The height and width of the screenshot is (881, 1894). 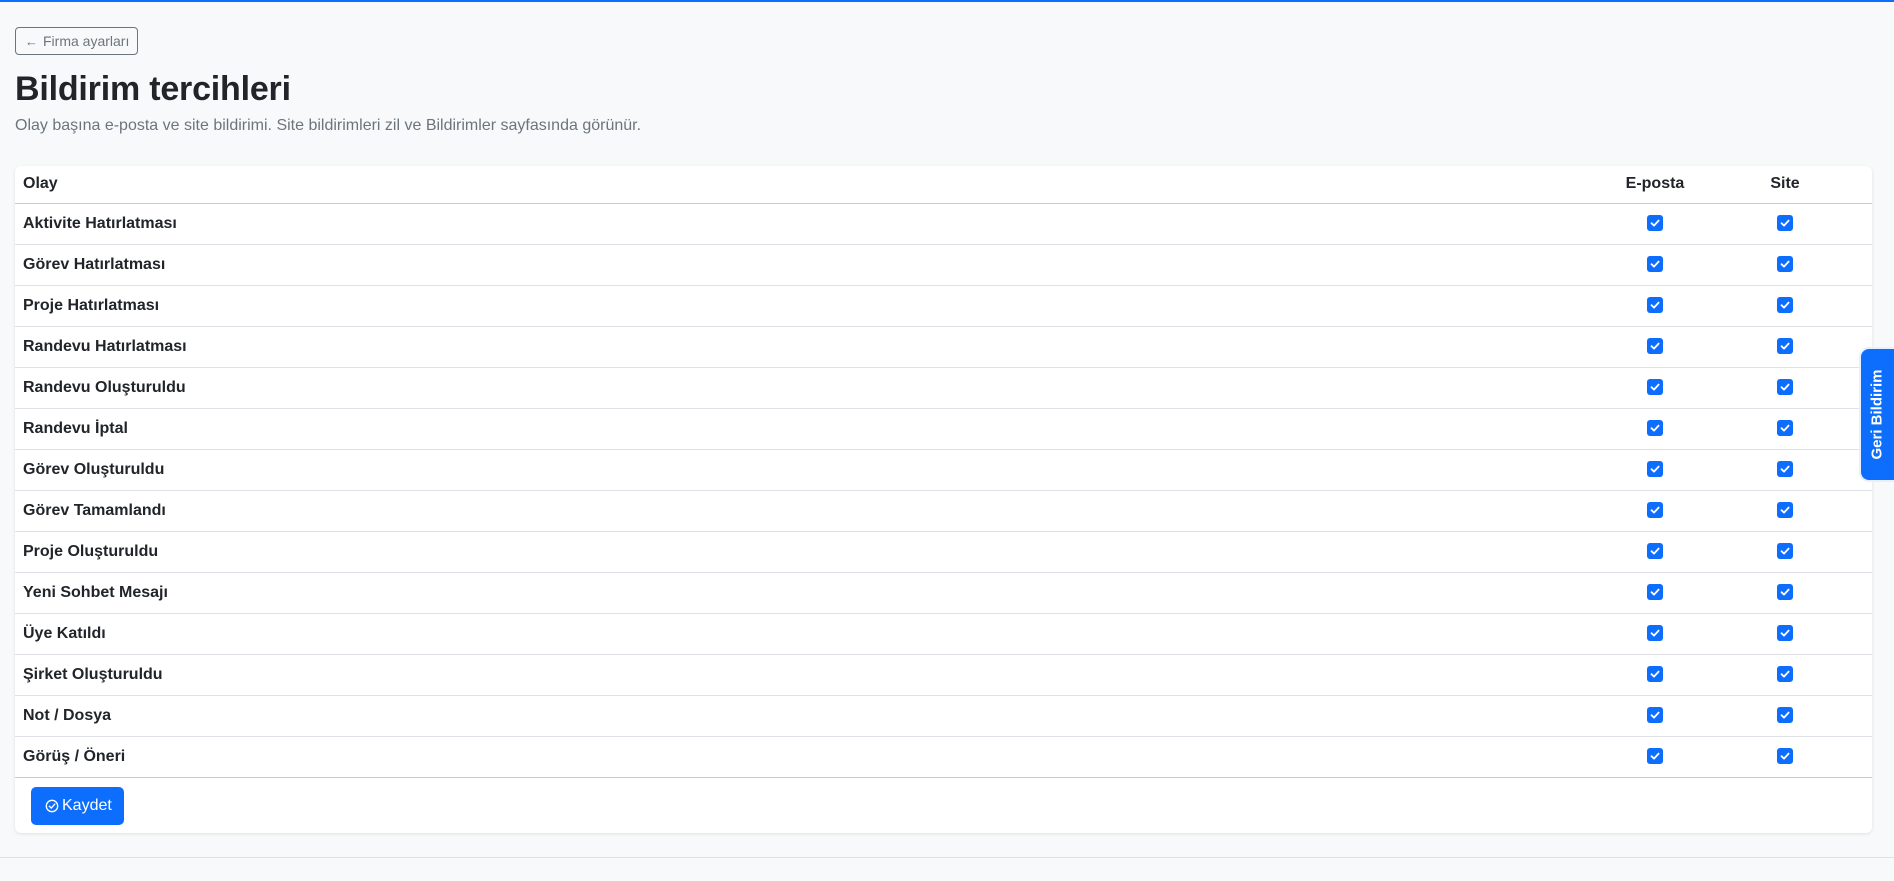 I want to click on table-row: Üye Katıldı, so click(x=943, y=633).